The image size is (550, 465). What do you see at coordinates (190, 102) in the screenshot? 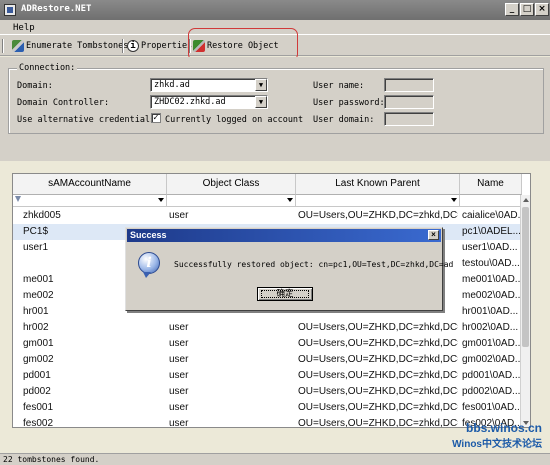
I see `domain-controller-value: ZHDC02.zhkd.ad` at bounding box center [190, 102].